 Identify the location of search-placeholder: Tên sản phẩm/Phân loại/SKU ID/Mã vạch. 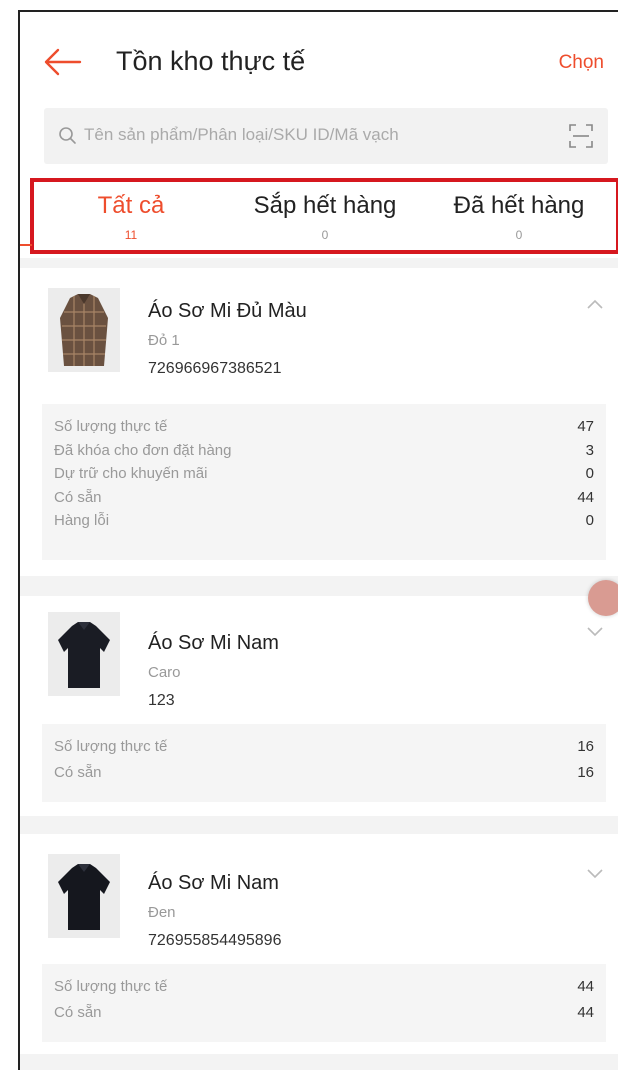
(241, 134).